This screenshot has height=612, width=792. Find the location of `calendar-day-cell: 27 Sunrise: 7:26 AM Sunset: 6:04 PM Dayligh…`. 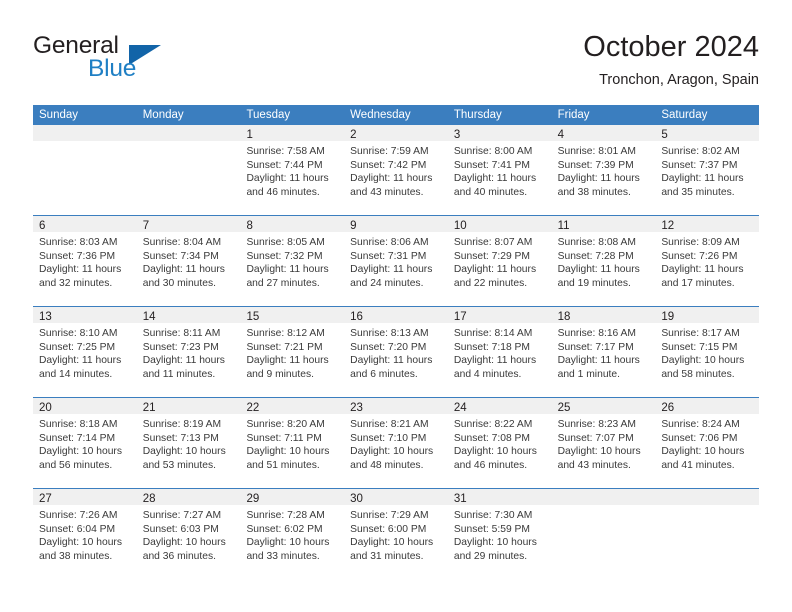

calendar-day-cell: 27 Sunrise: 7:26 AM Sunset: 6:04 PM Dayligh… is located at coordinates (85, 534).